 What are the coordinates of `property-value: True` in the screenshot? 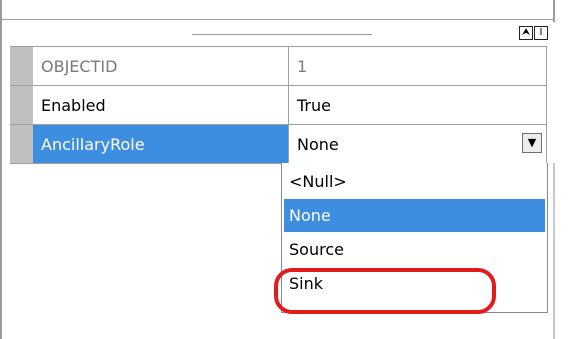 It's located at (314, 105).